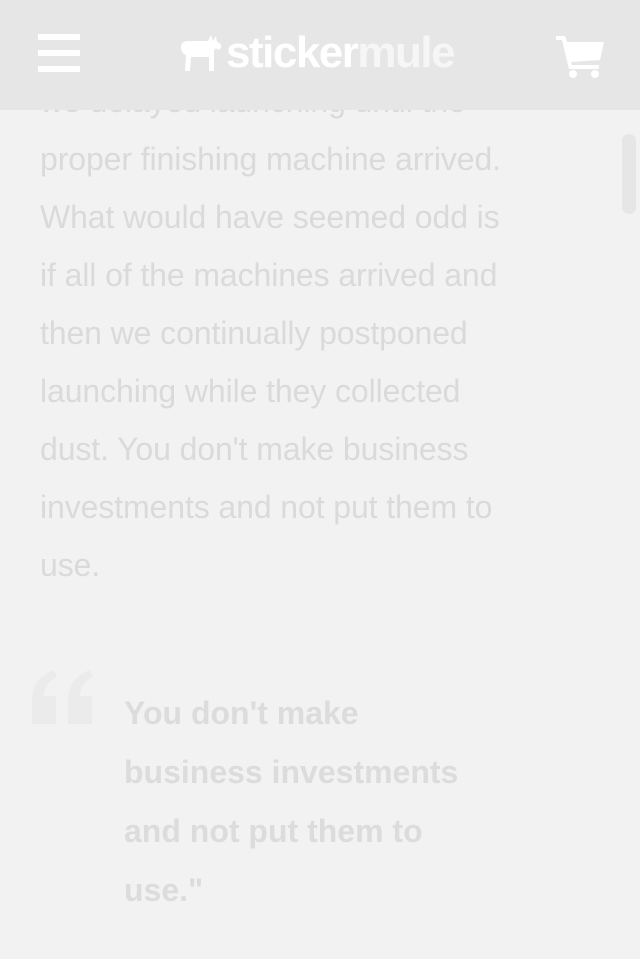 Image resolution: width=640 pixels, height=959 pixels. Describe the element at coordinates (70, 565) in the screenshot. I see `paragraph-line: use.` at that location.